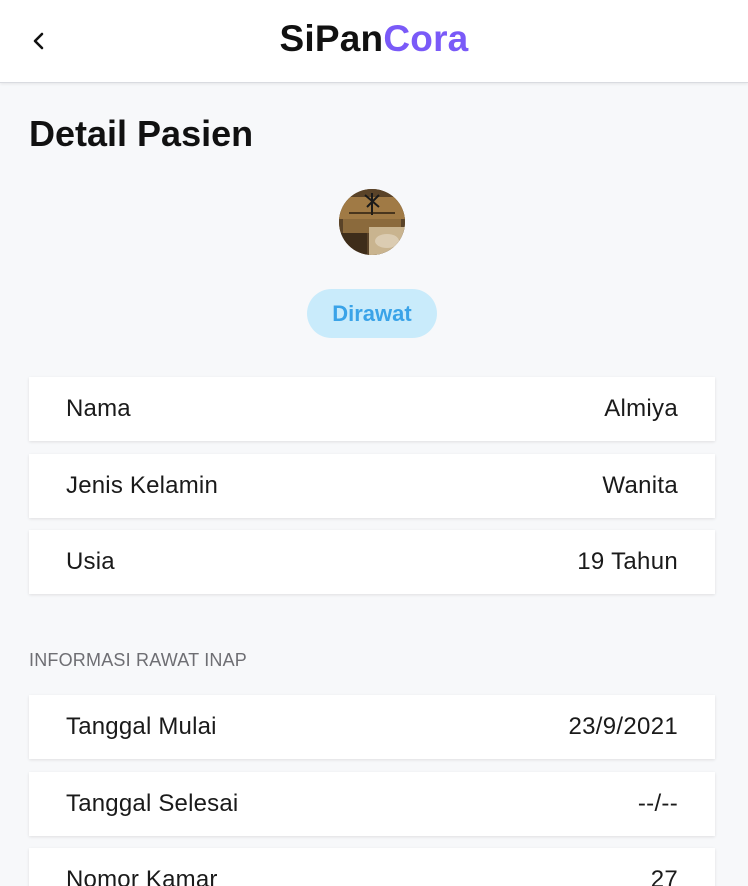  What do you see at coordinates (623, 726) in the screenshot?
I see `info-value: 23/9/2021` at bounding box center [623, 726].